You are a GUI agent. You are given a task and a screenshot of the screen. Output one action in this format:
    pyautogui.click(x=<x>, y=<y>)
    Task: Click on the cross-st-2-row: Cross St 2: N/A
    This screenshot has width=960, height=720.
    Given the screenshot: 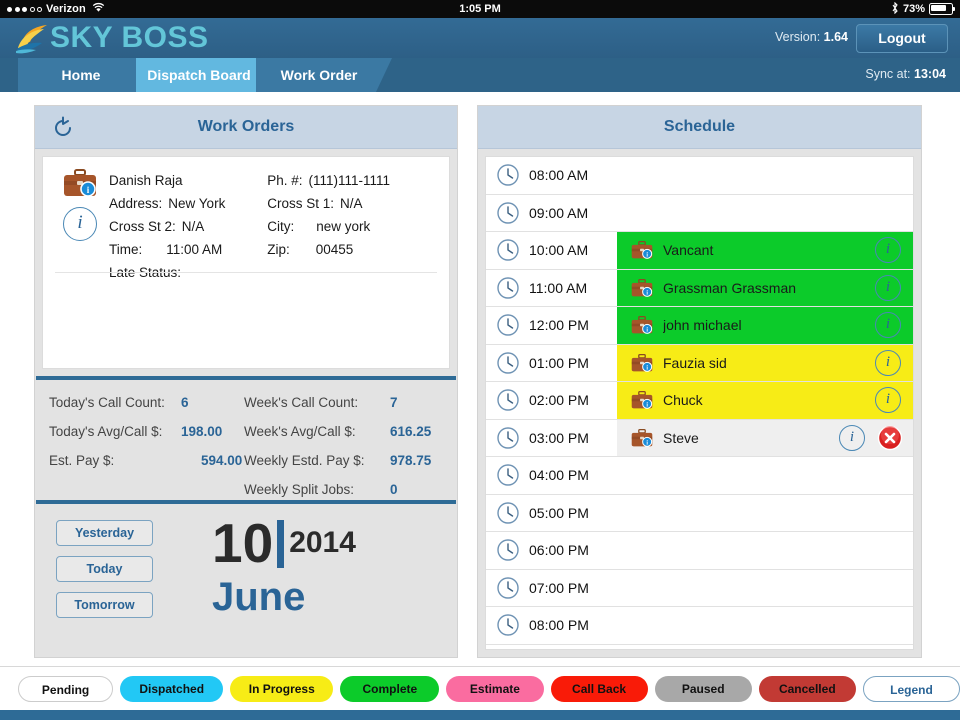 What is the action you would take?
    pyautogui.click(x=188, y=226)
    